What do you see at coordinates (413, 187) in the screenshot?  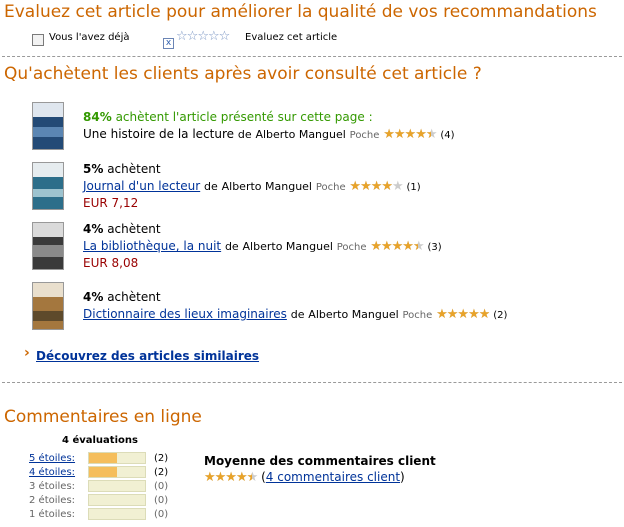 I see `rating-count: (1)` at bounding box center [413, 187].